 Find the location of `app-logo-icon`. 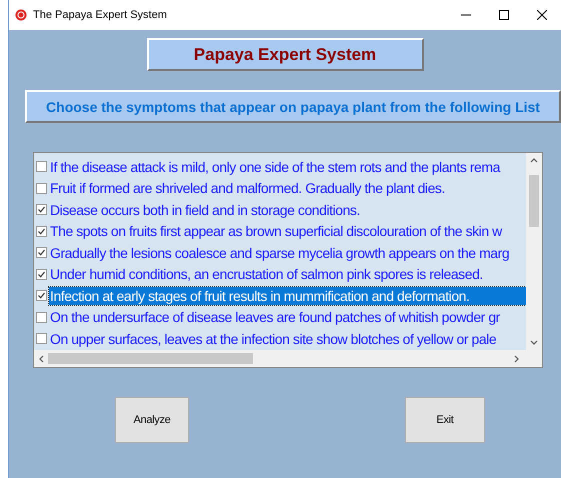

app-logo-icon is located at coordinates (21, 15).